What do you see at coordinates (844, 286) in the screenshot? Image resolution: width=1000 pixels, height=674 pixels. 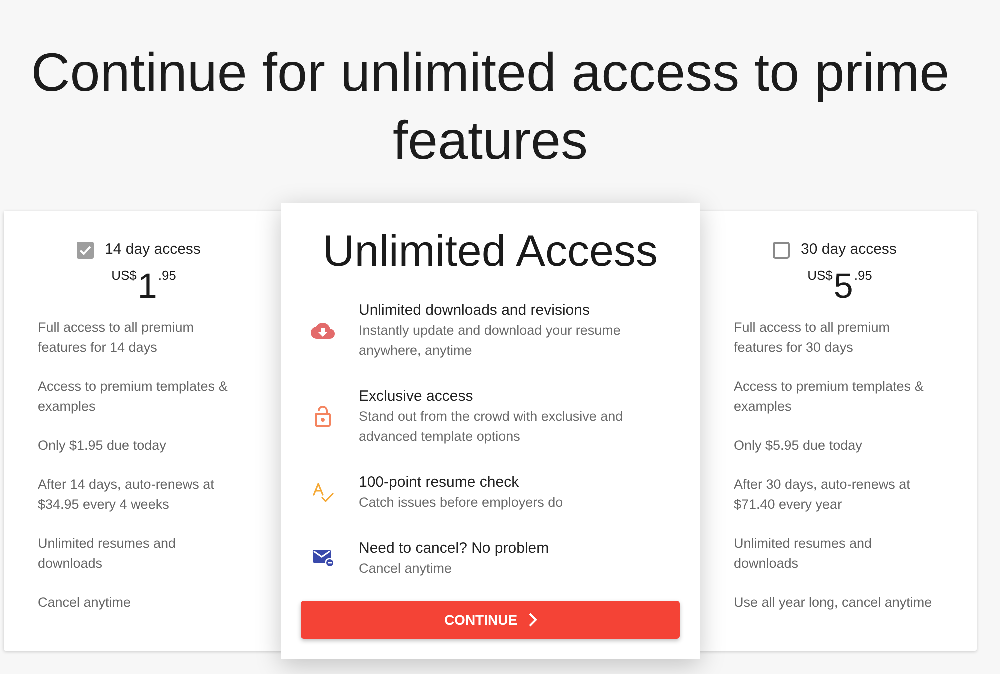 I see `price-amount: 5` at bounding box center [844, 286].